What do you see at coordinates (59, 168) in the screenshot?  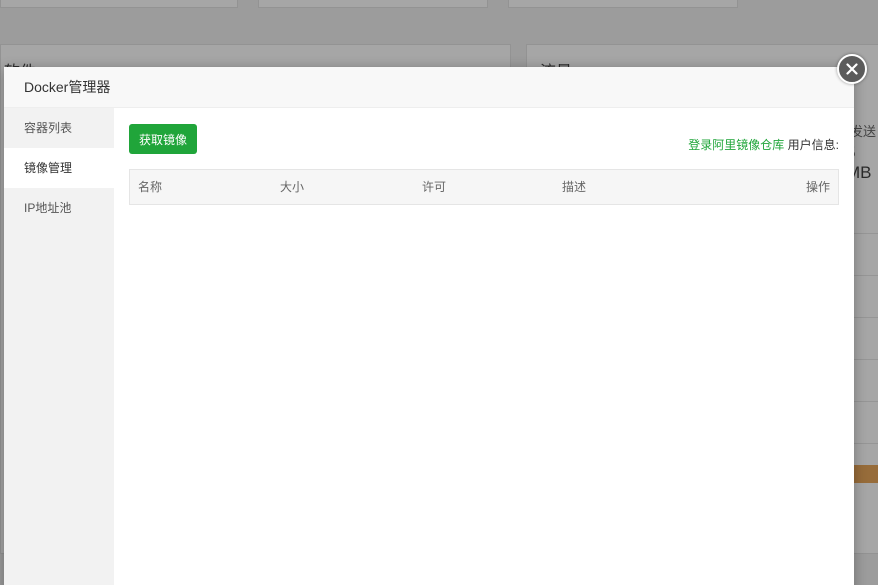 I see `sidebar-item-images: 镜像管理` at bounding box center [59, 168].